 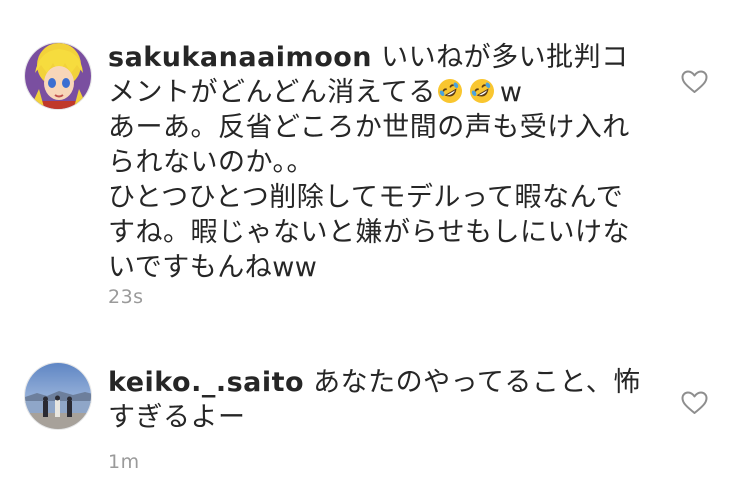 I want to click on lakeside-photo-avatar-icon, so click(x=58, y=396).